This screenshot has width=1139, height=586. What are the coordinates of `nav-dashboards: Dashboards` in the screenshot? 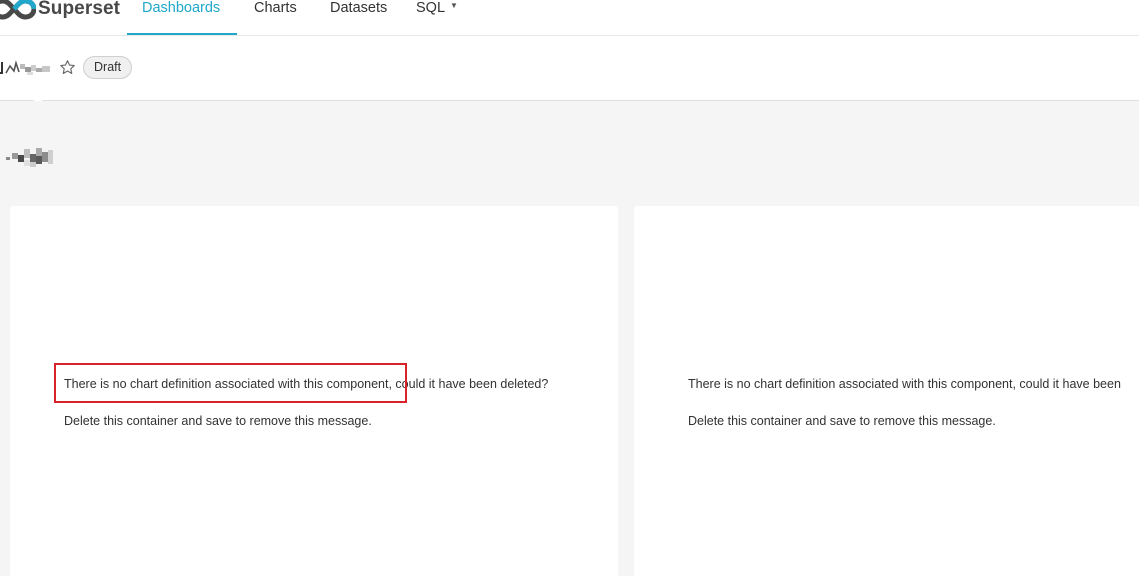 It's located at (181, 17).